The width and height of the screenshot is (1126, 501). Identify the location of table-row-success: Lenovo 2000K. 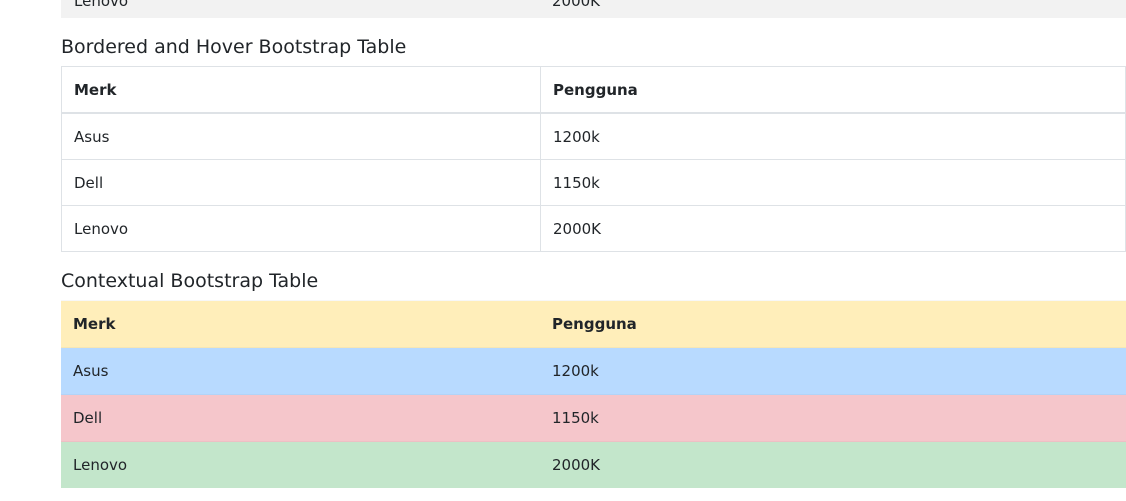
(593, 465).